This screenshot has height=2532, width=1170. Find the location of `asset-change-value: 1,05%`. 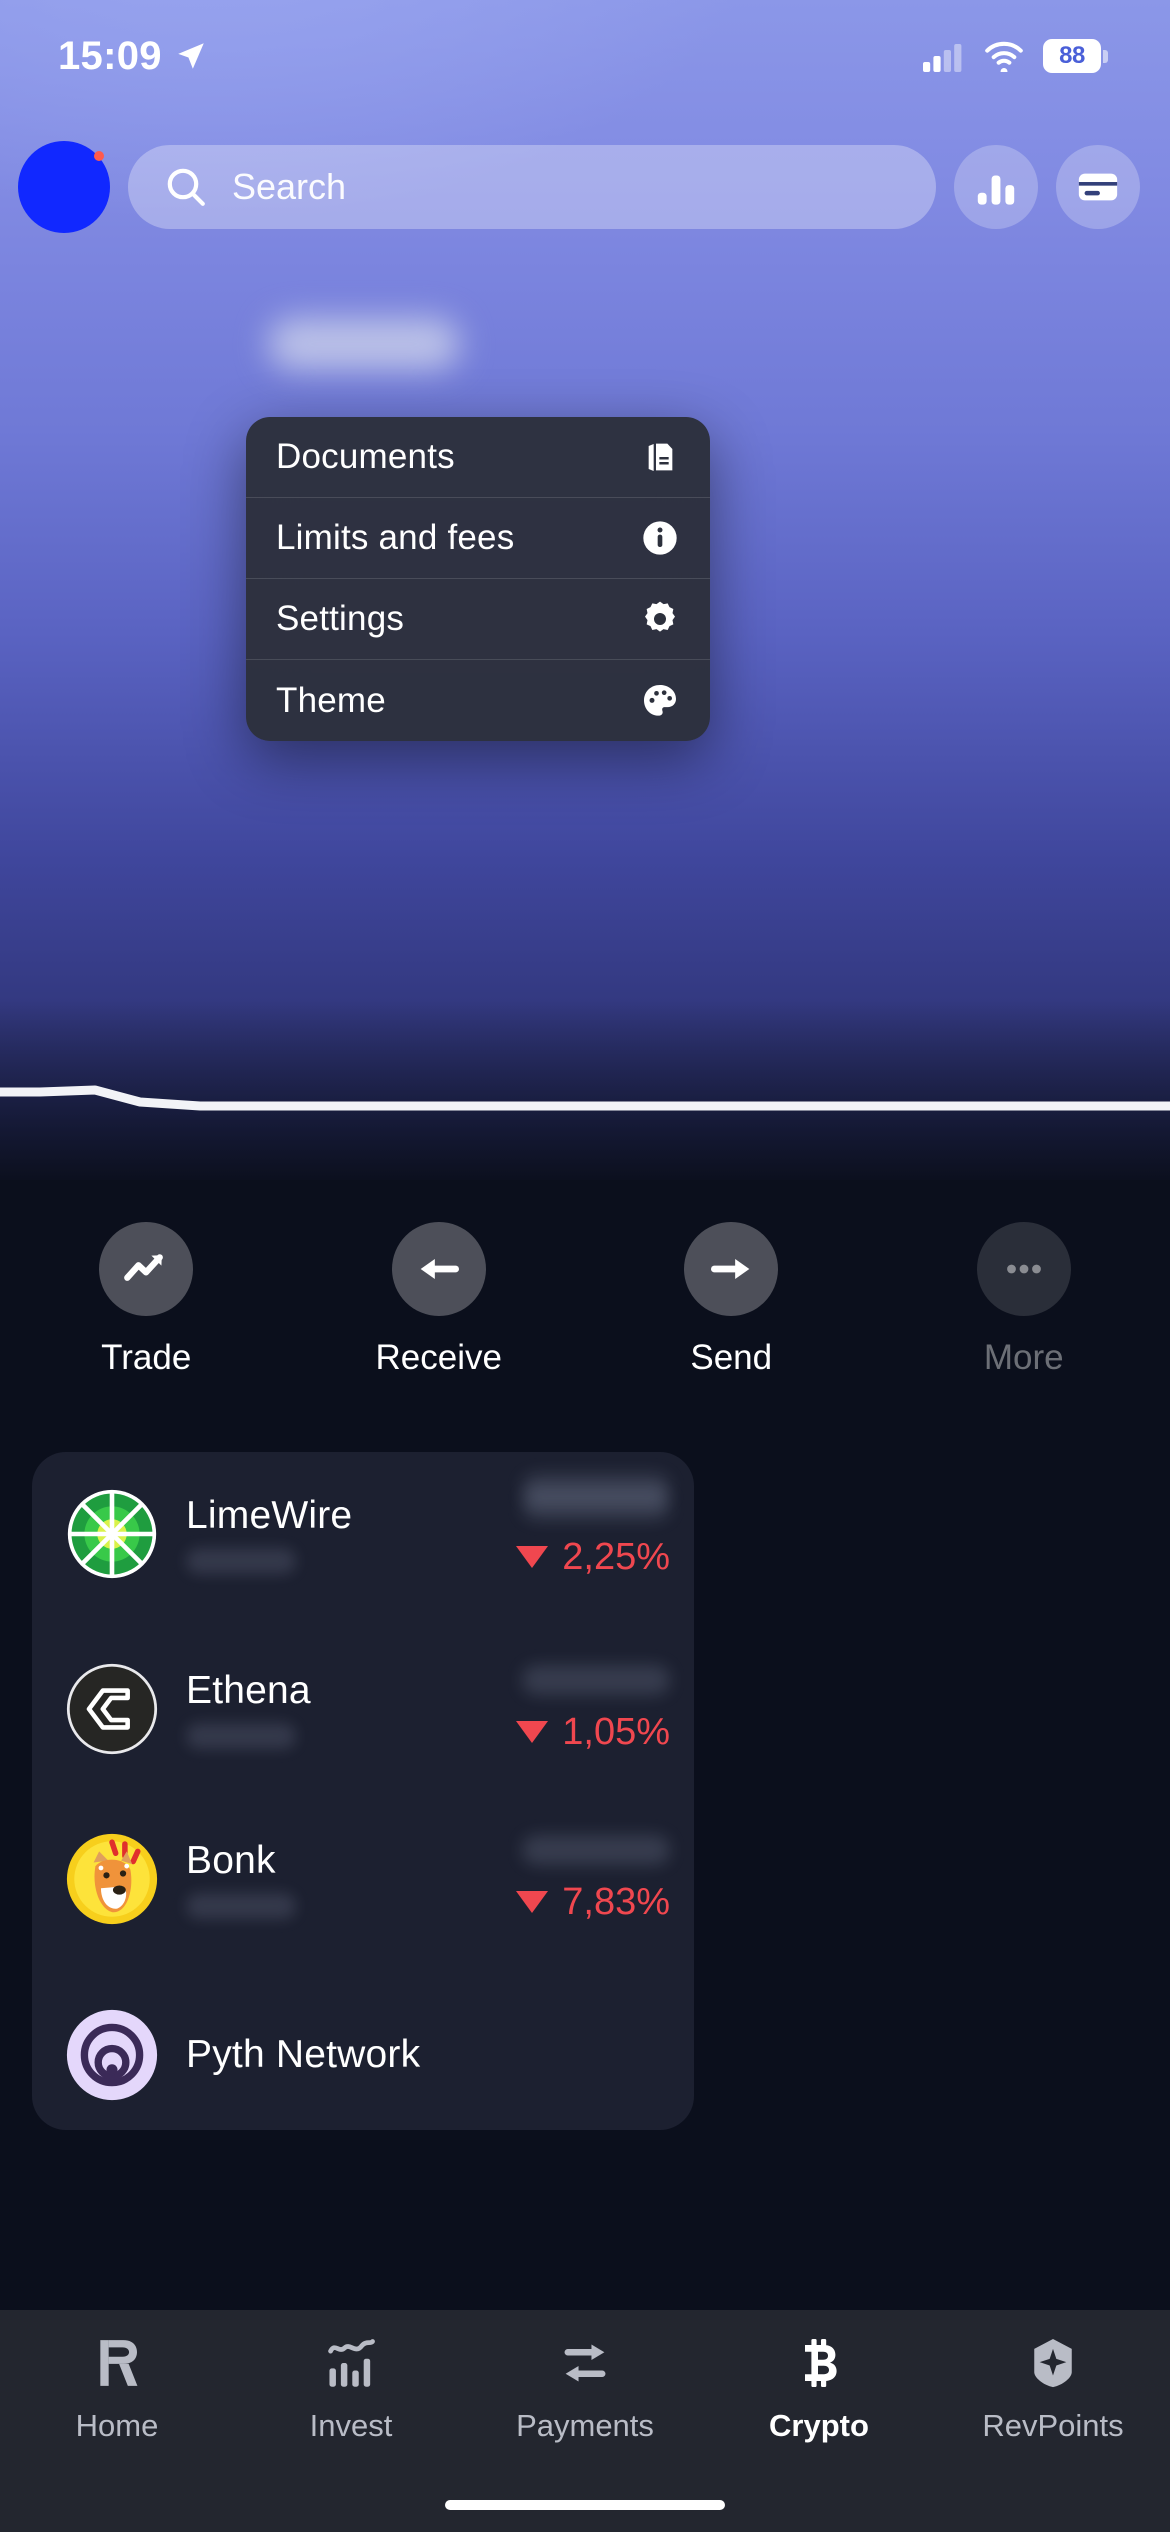

asset-change-value: 1,05% is located at coordinates (616, 1731).